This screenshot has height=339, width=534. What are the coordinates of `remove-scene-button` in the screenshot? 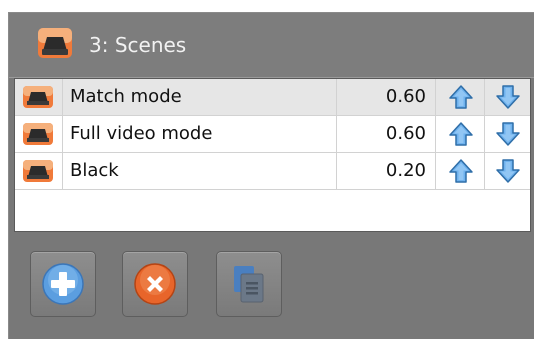 It's located at (155, 284).